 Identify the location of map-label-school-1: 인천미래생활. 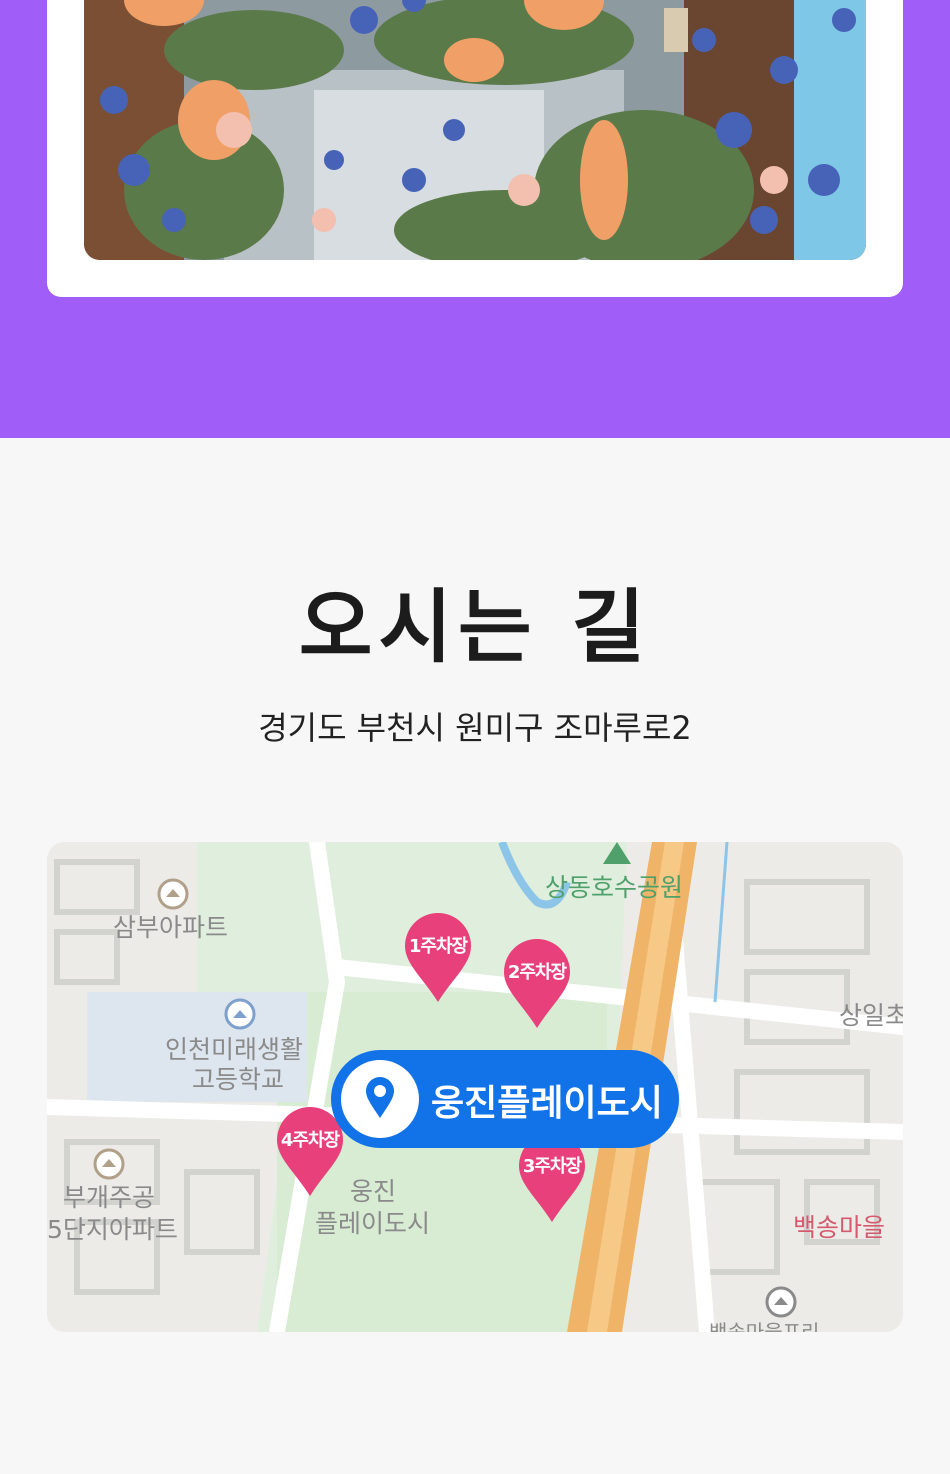
(234, 1049).